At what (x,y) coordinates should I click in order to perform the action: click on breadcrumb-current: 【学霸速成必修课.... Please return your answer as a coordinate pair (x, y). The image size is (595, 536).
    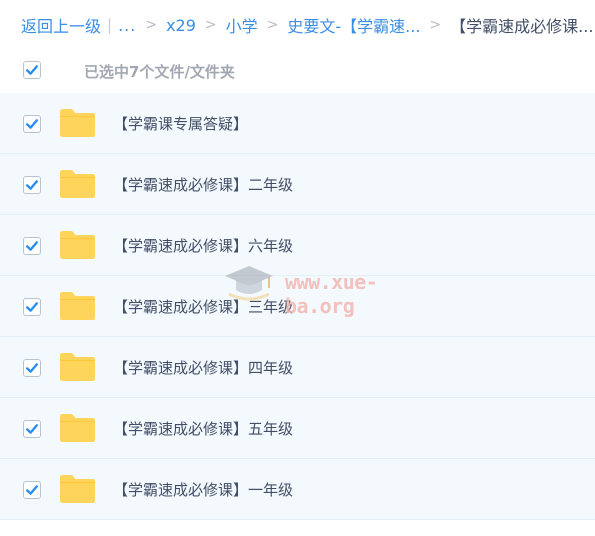
    Looking at the image, I should click on (522, 26).